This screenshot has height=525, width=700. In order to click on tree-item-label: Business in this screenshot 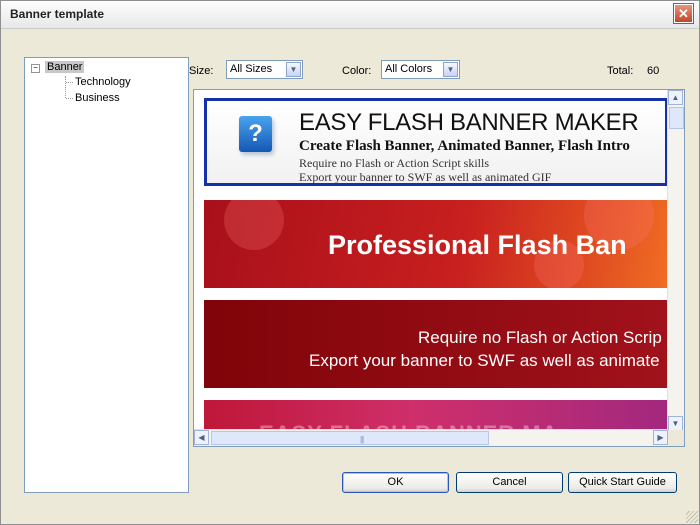, I will do `click(97, 98)`.